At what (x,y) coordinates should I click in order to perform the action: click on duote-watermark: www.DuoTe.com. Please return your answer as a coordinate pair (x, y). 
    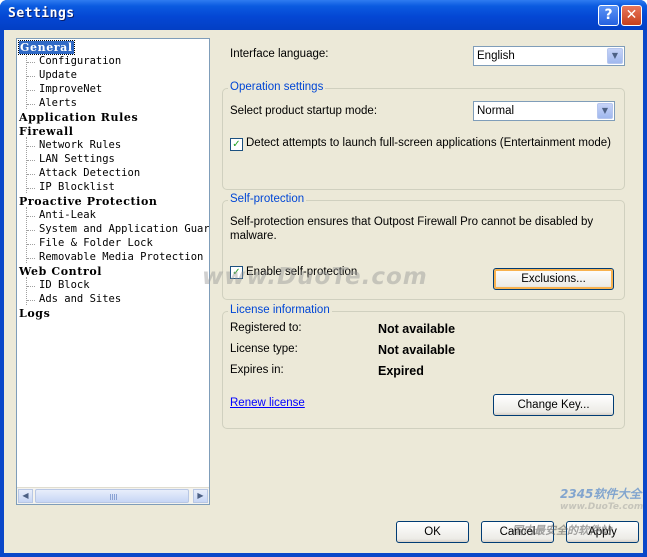
    Looking at the image, I should click on (315, 277).